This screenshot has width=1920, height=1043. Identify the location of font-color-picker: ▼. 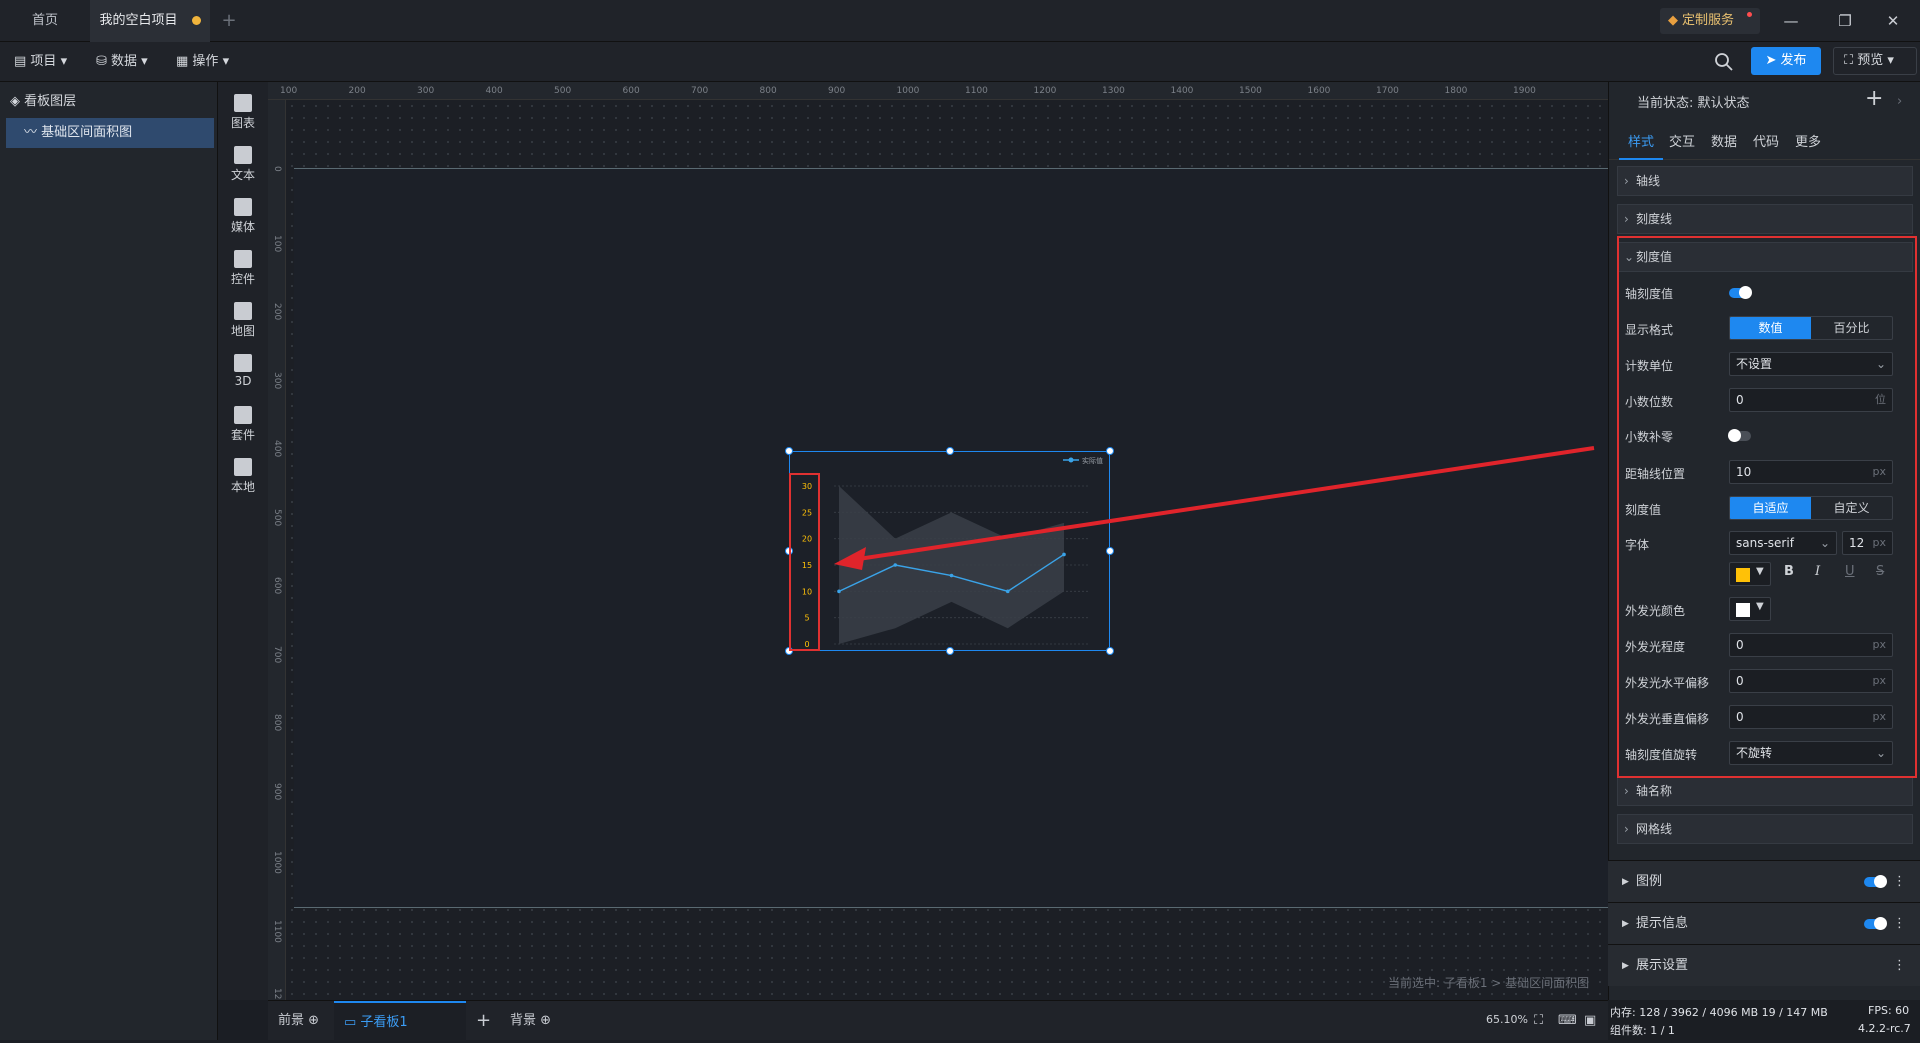
(1750, 574).